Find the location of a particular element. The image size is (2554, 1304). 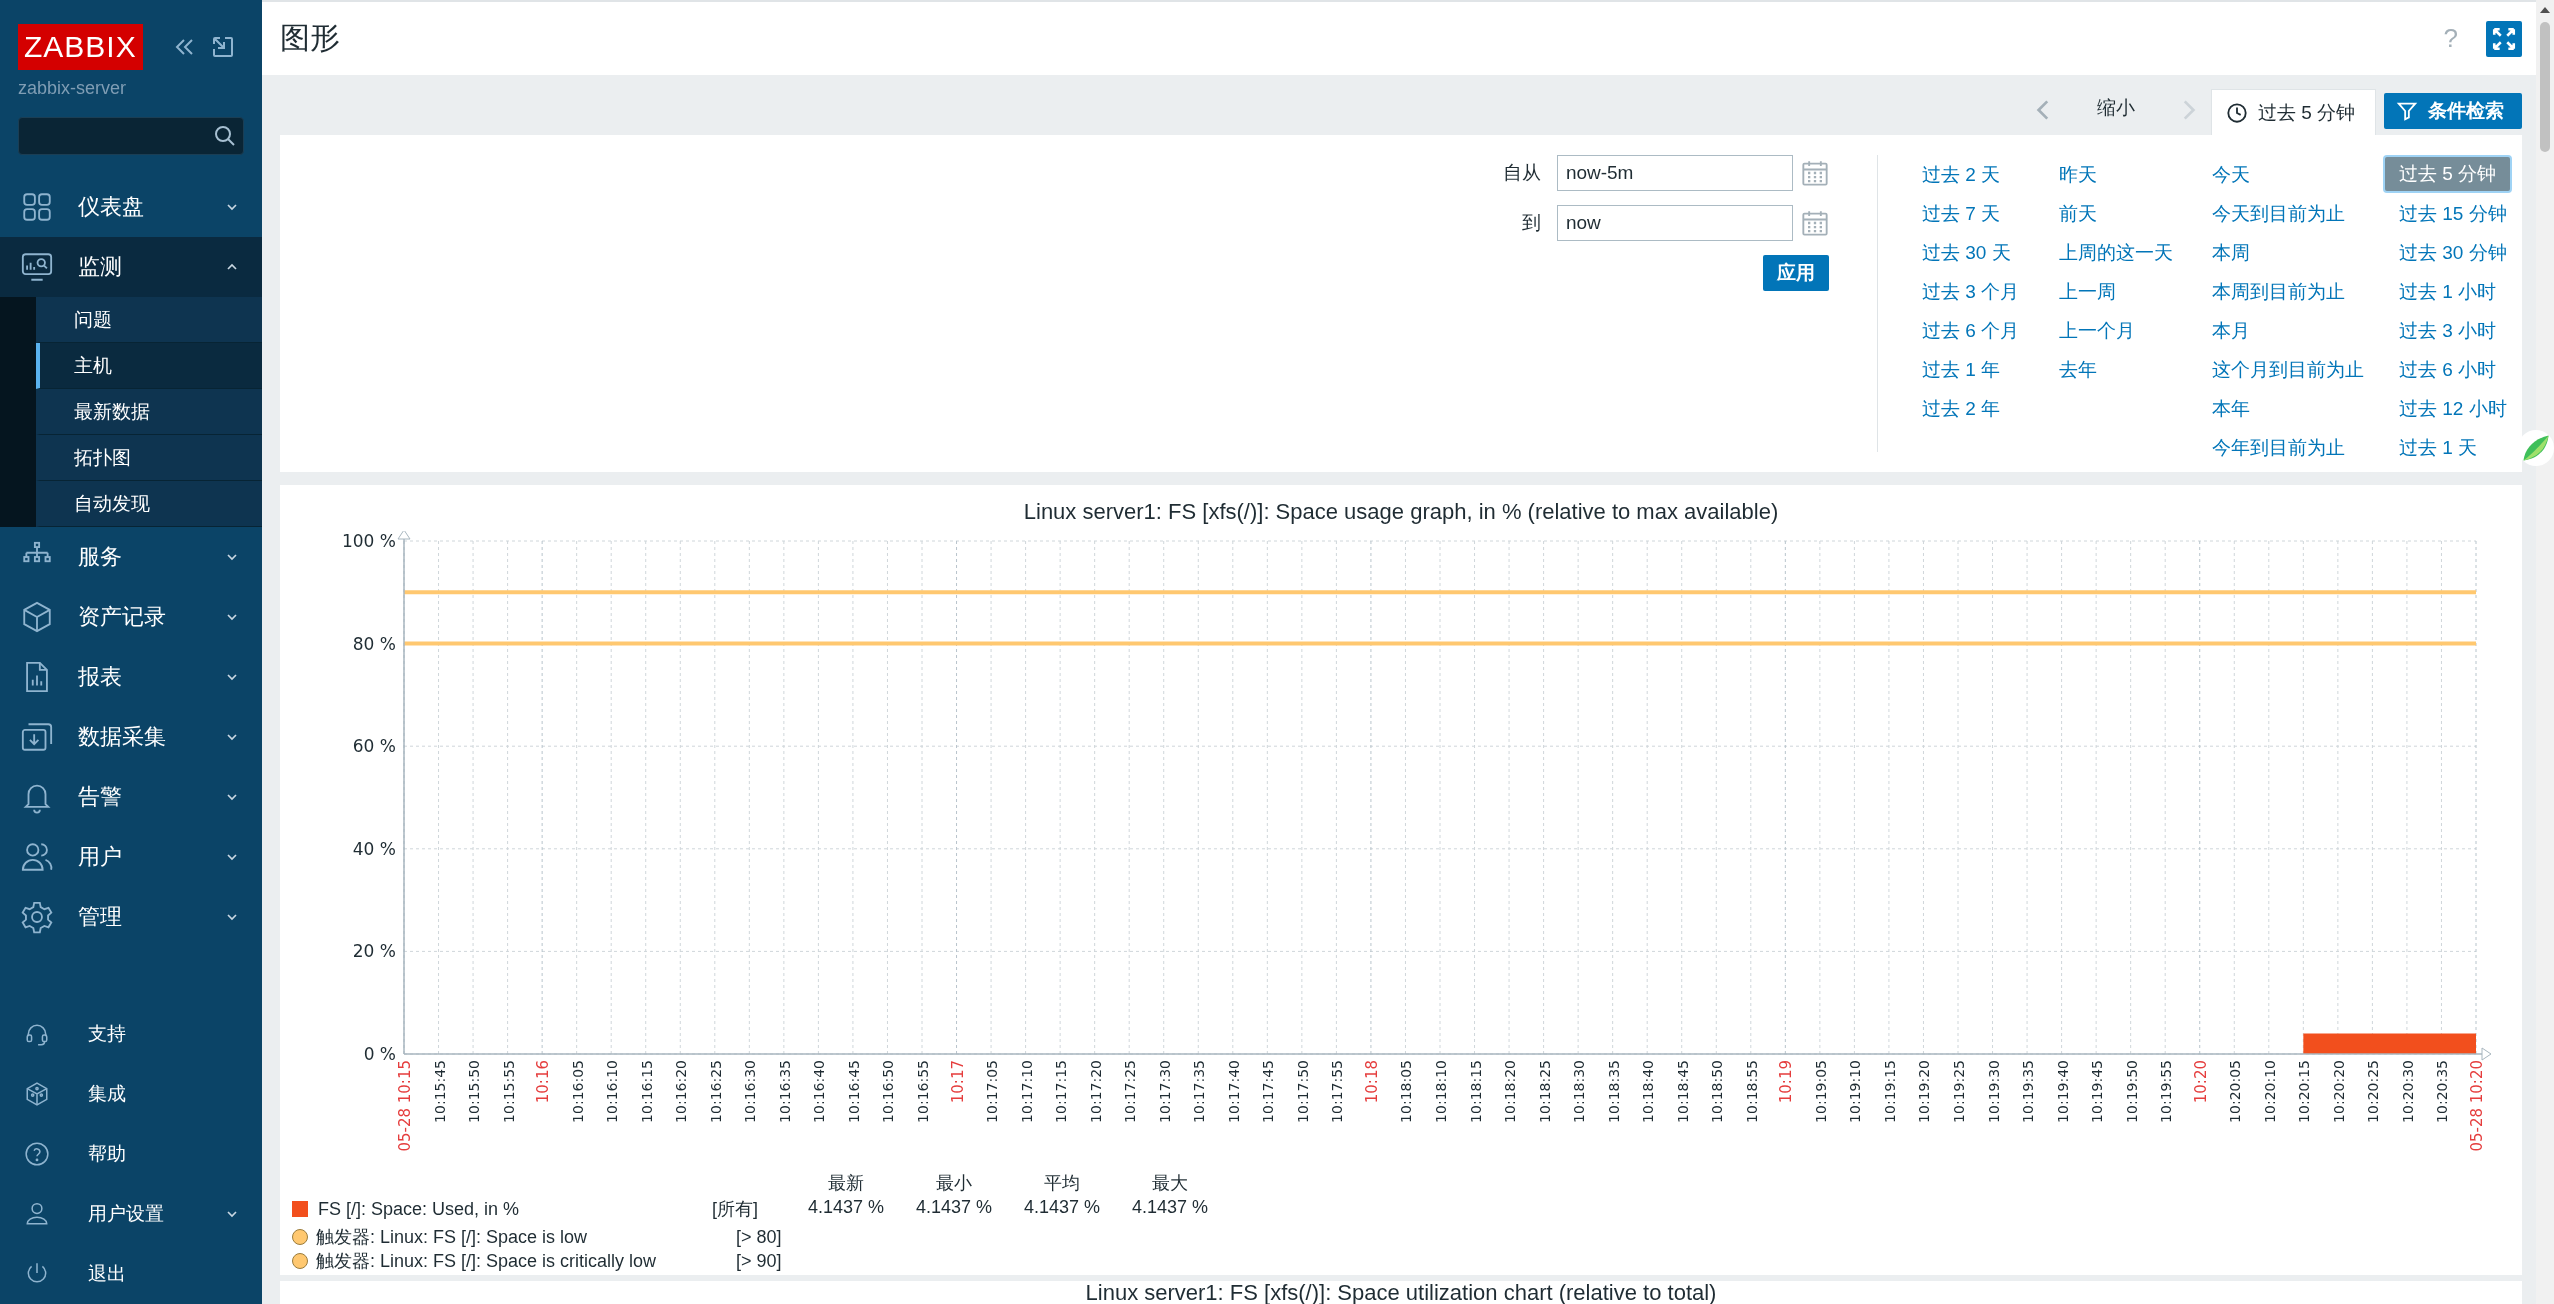

from-field: now-5m is located at coordinates (1674, 173).